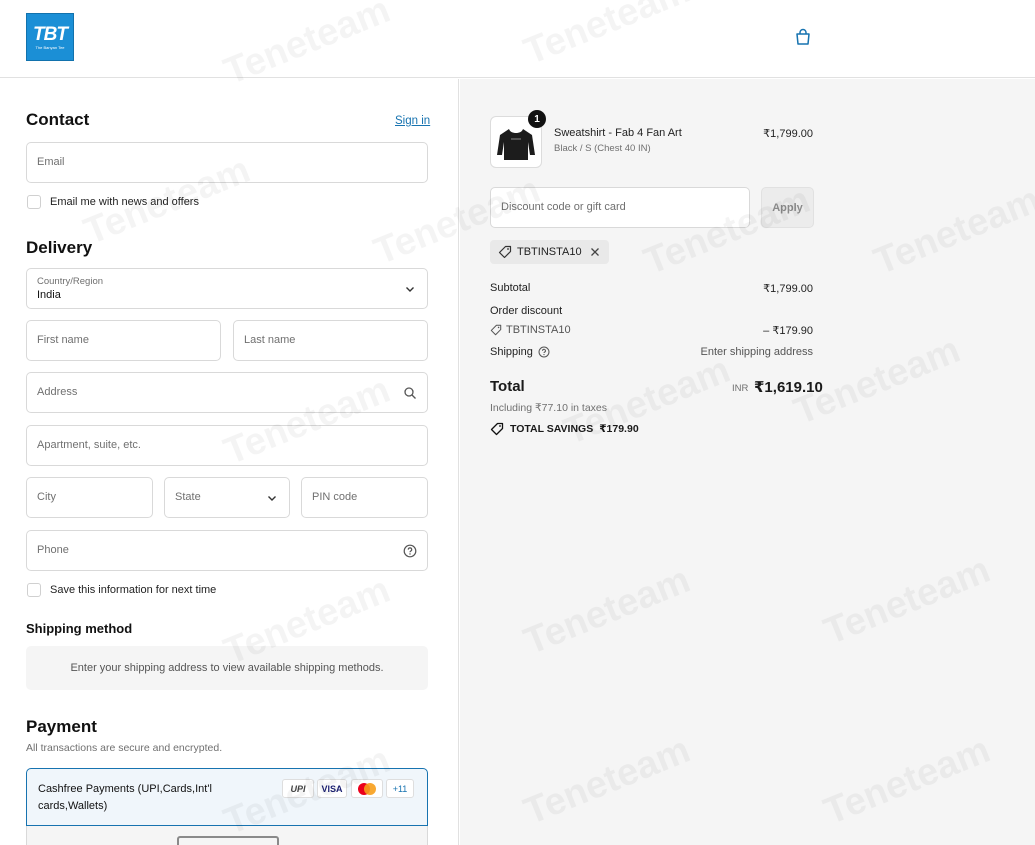 The height and width of the screenshot is (845, 1035). I want to click on mastercard-icon, so click(367, 788).